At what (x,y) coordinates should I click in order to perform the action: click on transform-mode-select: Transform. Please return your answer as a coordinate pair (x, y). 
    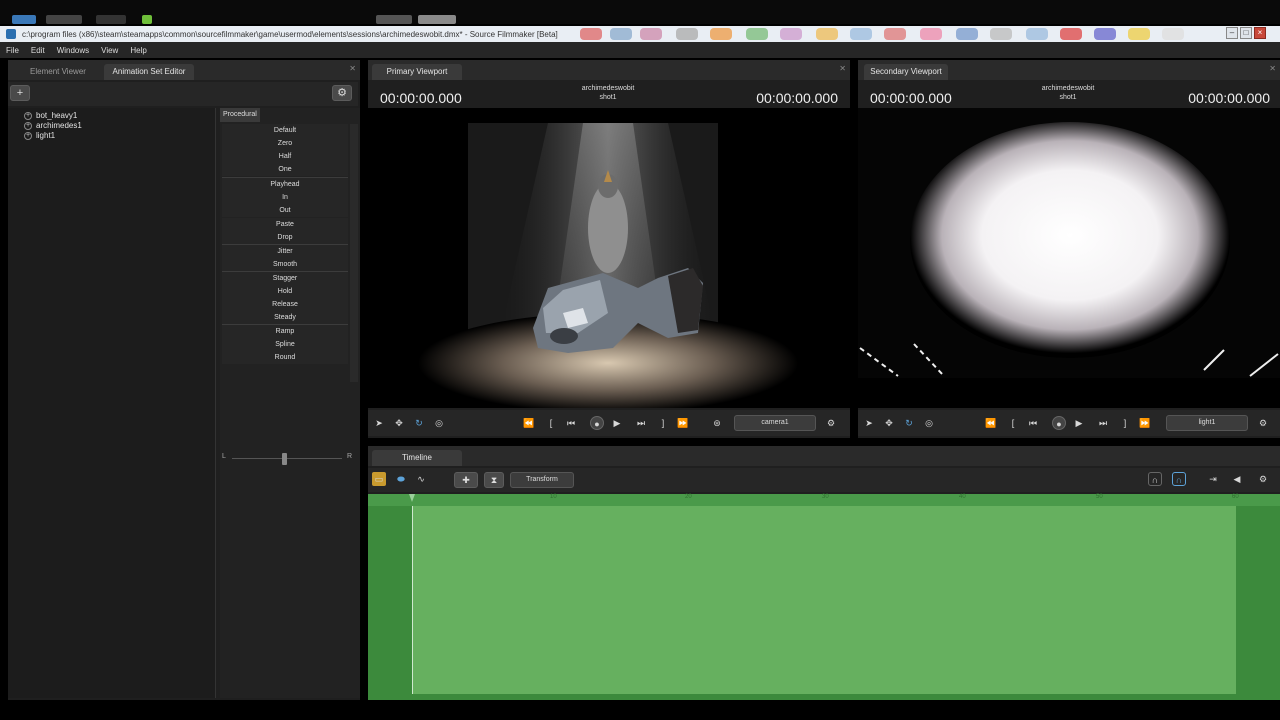
    Looking at the image, I should click on (542, 480).